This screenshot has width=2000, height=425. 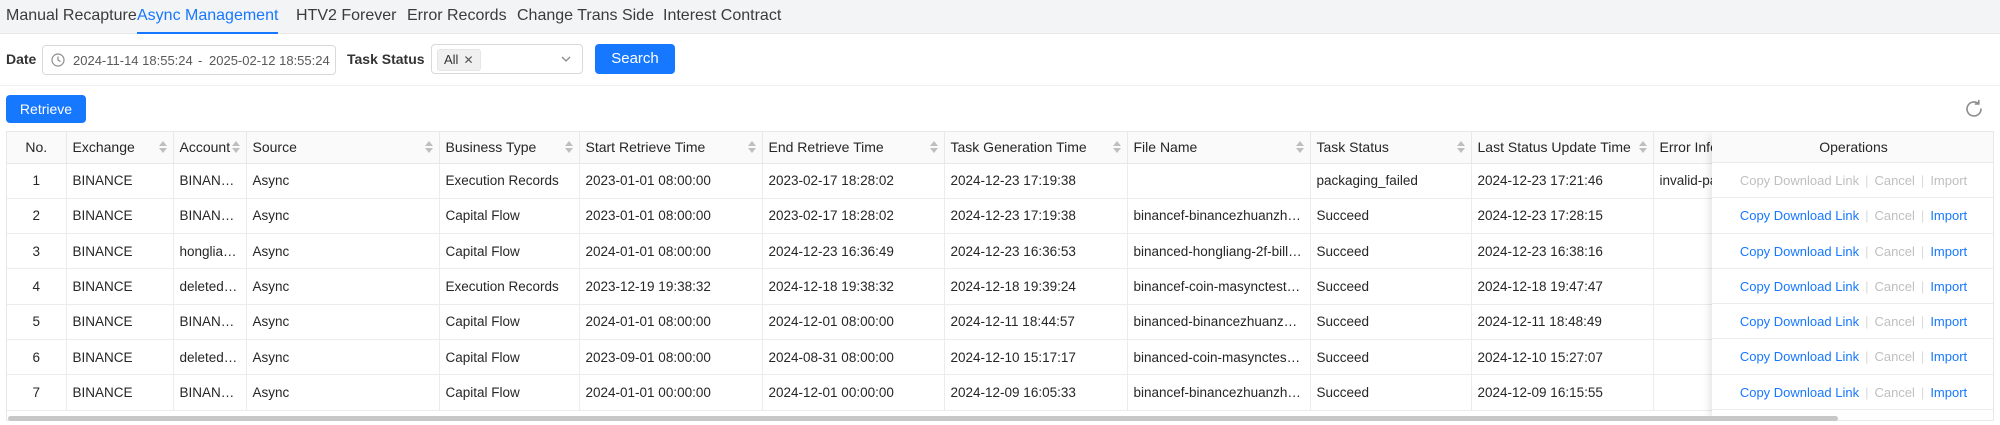 What do you see at coordinates (585, 17) in the screenshot?
I see `tab-change-trans-side: Change Trans Side` at bounding box center [585, 17].